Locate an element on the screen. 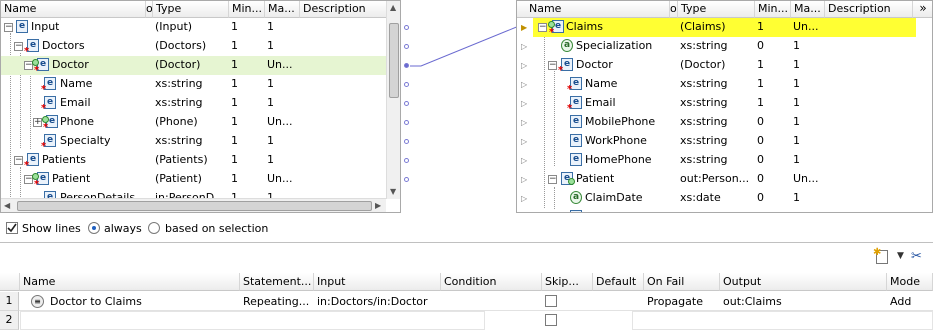 The width and height of the screenshot is (933, 331). scroll-left-icon: ◀ is located at coordinates (7, 205).